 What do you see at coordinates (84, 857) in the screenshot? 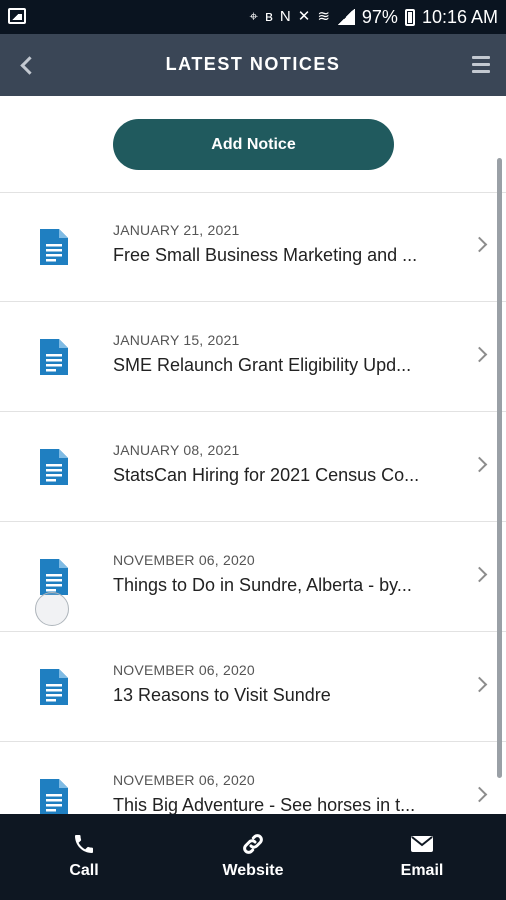
I see `call-button: Call` at bounding box center [84, 857].